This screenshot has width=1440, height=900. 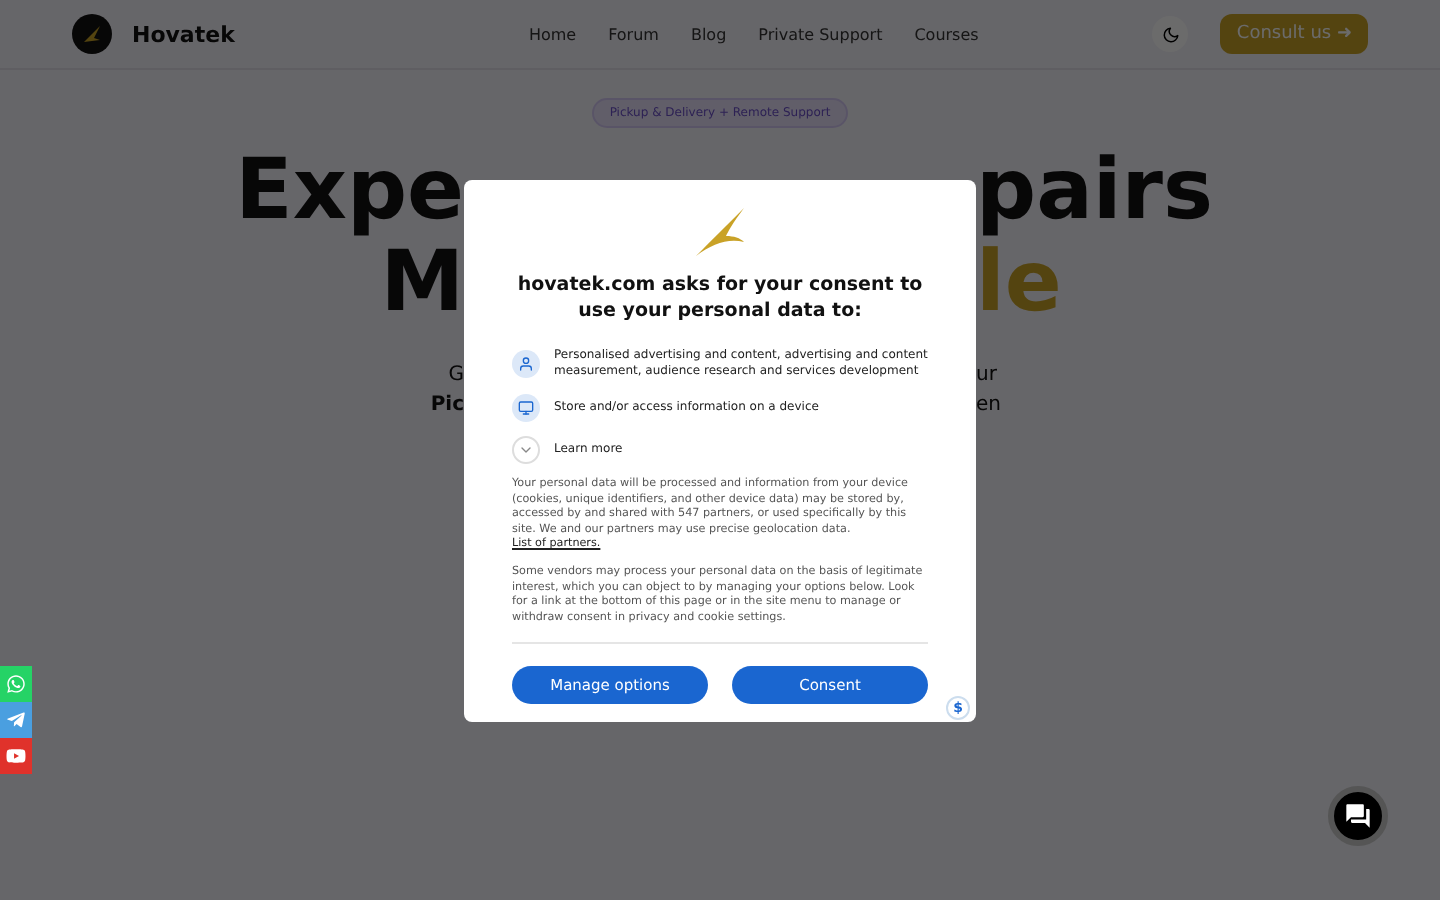 What do you see at coordinates (946, 34) in the screenshot?
I see `nav-link: Courses` at bounding box center [946, 34].